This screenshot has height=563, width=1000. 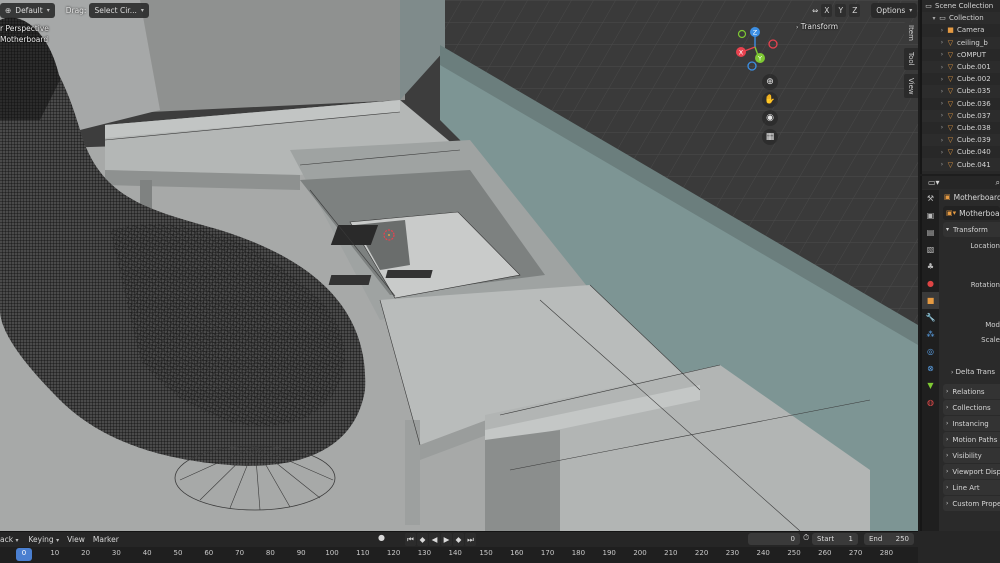 I want to click on jump-start-icon: ⏮, so click(x=410, y=539).